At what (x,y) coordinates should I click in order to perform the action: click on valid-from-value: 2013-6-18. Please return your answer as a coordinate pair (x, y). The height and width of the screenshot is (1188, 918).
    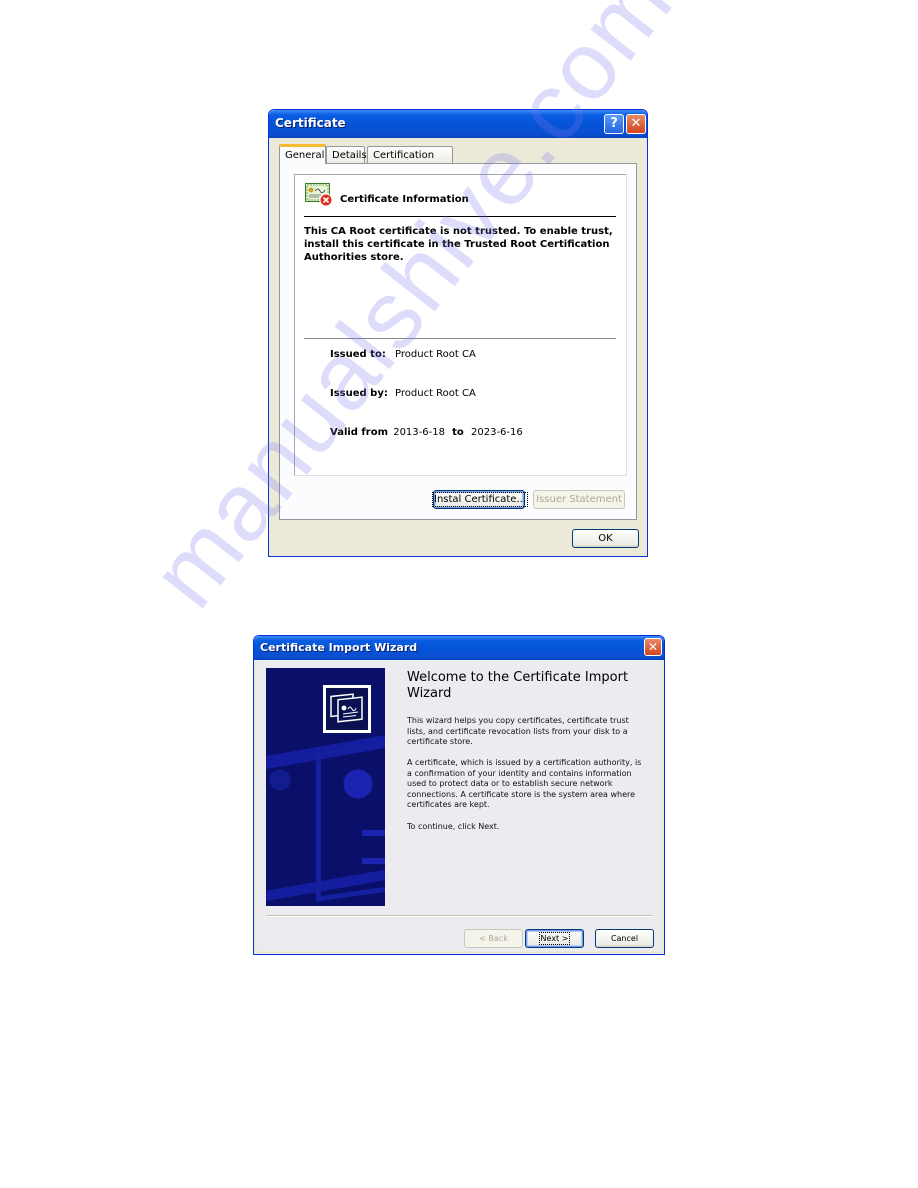
    Looking at the image, I should click on (419, 432).